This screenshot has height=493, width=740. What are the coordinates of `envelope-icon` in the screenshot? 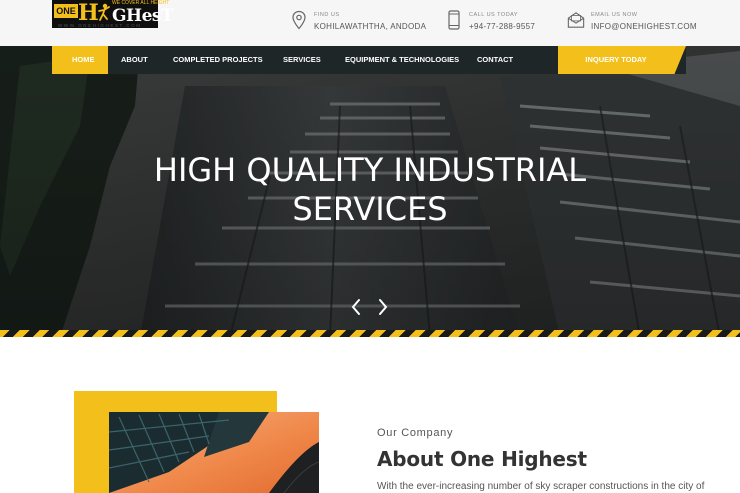 It's located at (576, 20).